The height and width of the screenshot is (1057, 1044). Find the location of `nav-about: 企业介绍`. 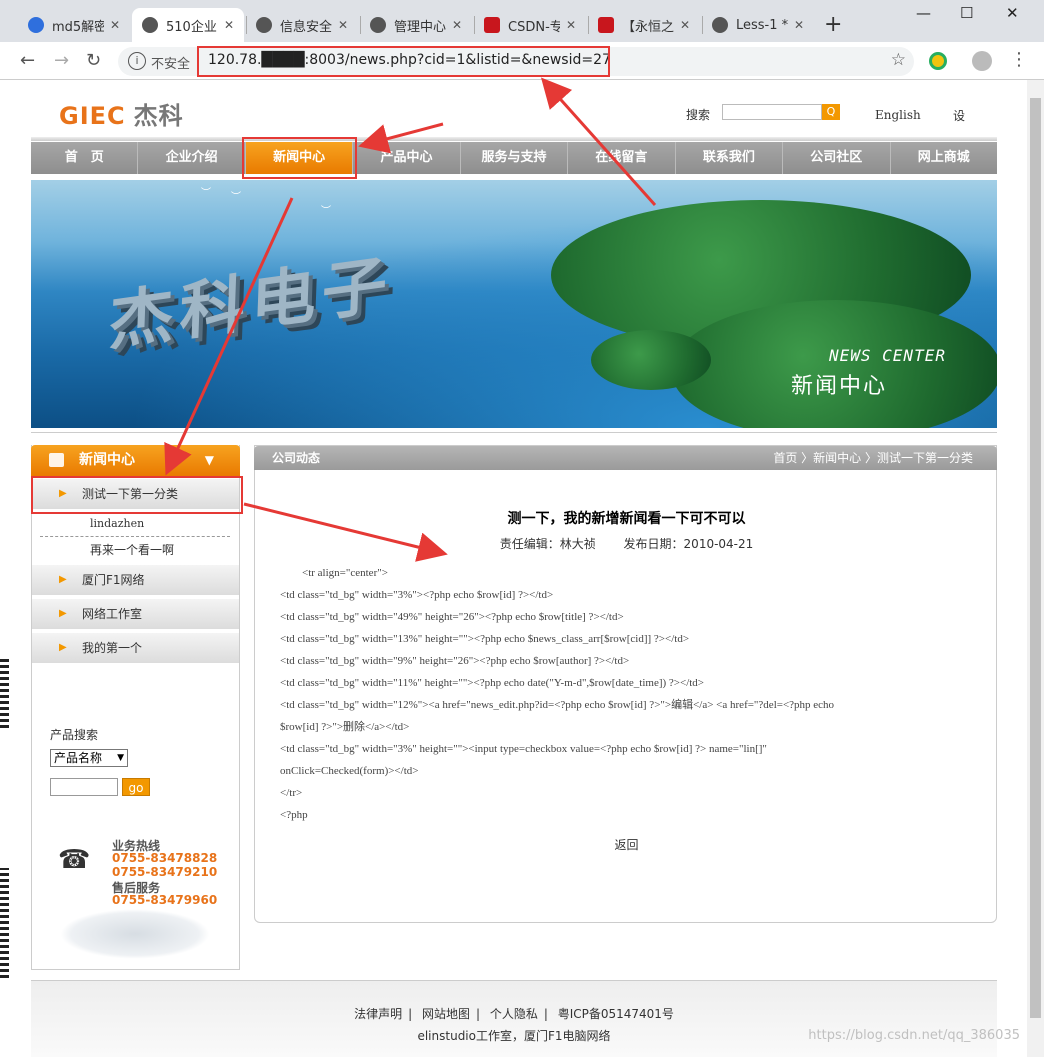

nav-about: 企业介绍 is located at coordinates (192, 158).